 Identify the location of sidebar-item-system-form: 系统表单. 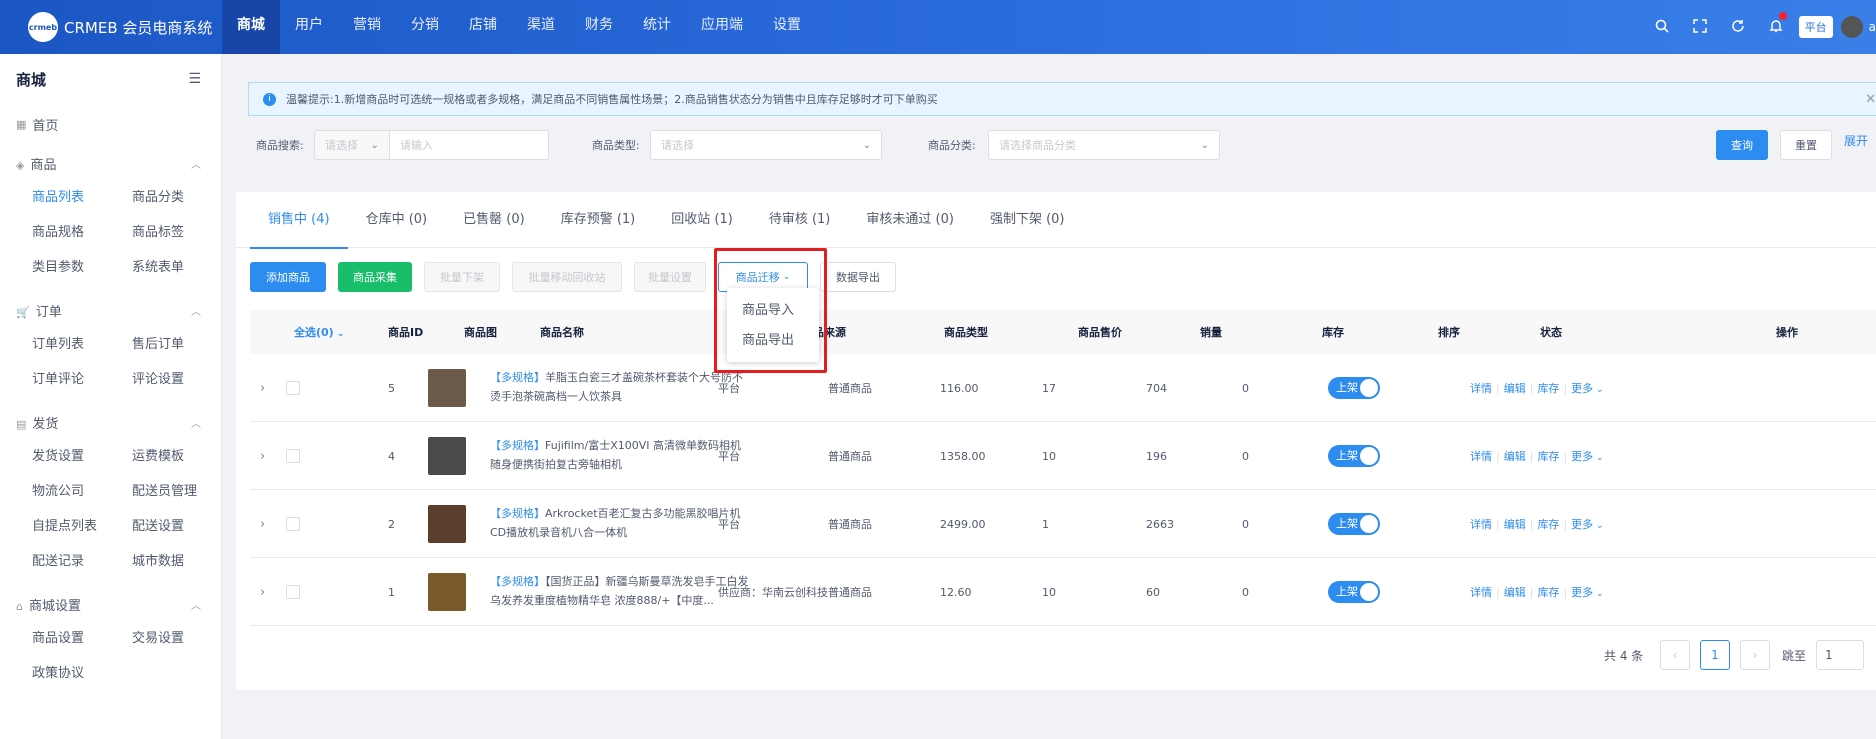
(182, 267).